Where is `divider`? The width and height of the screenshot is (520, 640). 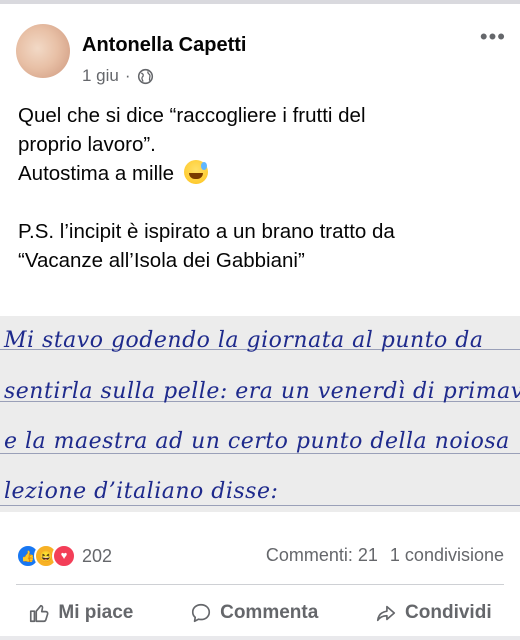
divider is located at coordinates (260, 584).